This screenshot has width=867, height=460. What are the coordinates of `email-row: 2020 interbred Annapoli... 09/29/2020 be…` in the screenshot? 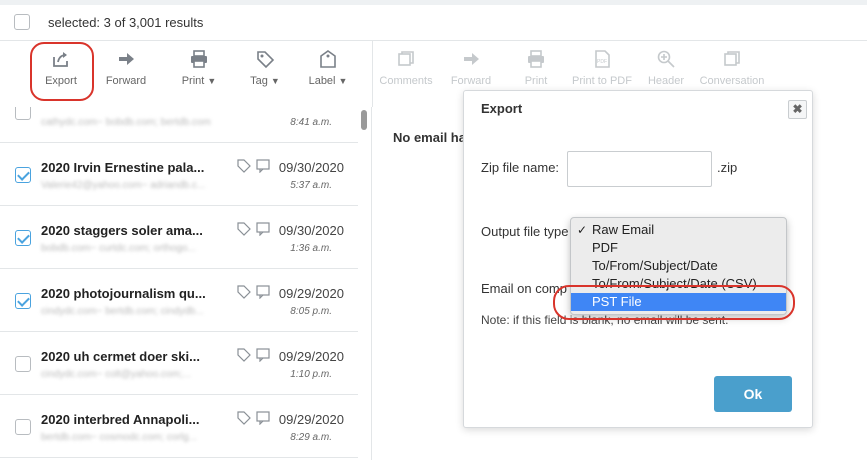 It's located at (179, 426).